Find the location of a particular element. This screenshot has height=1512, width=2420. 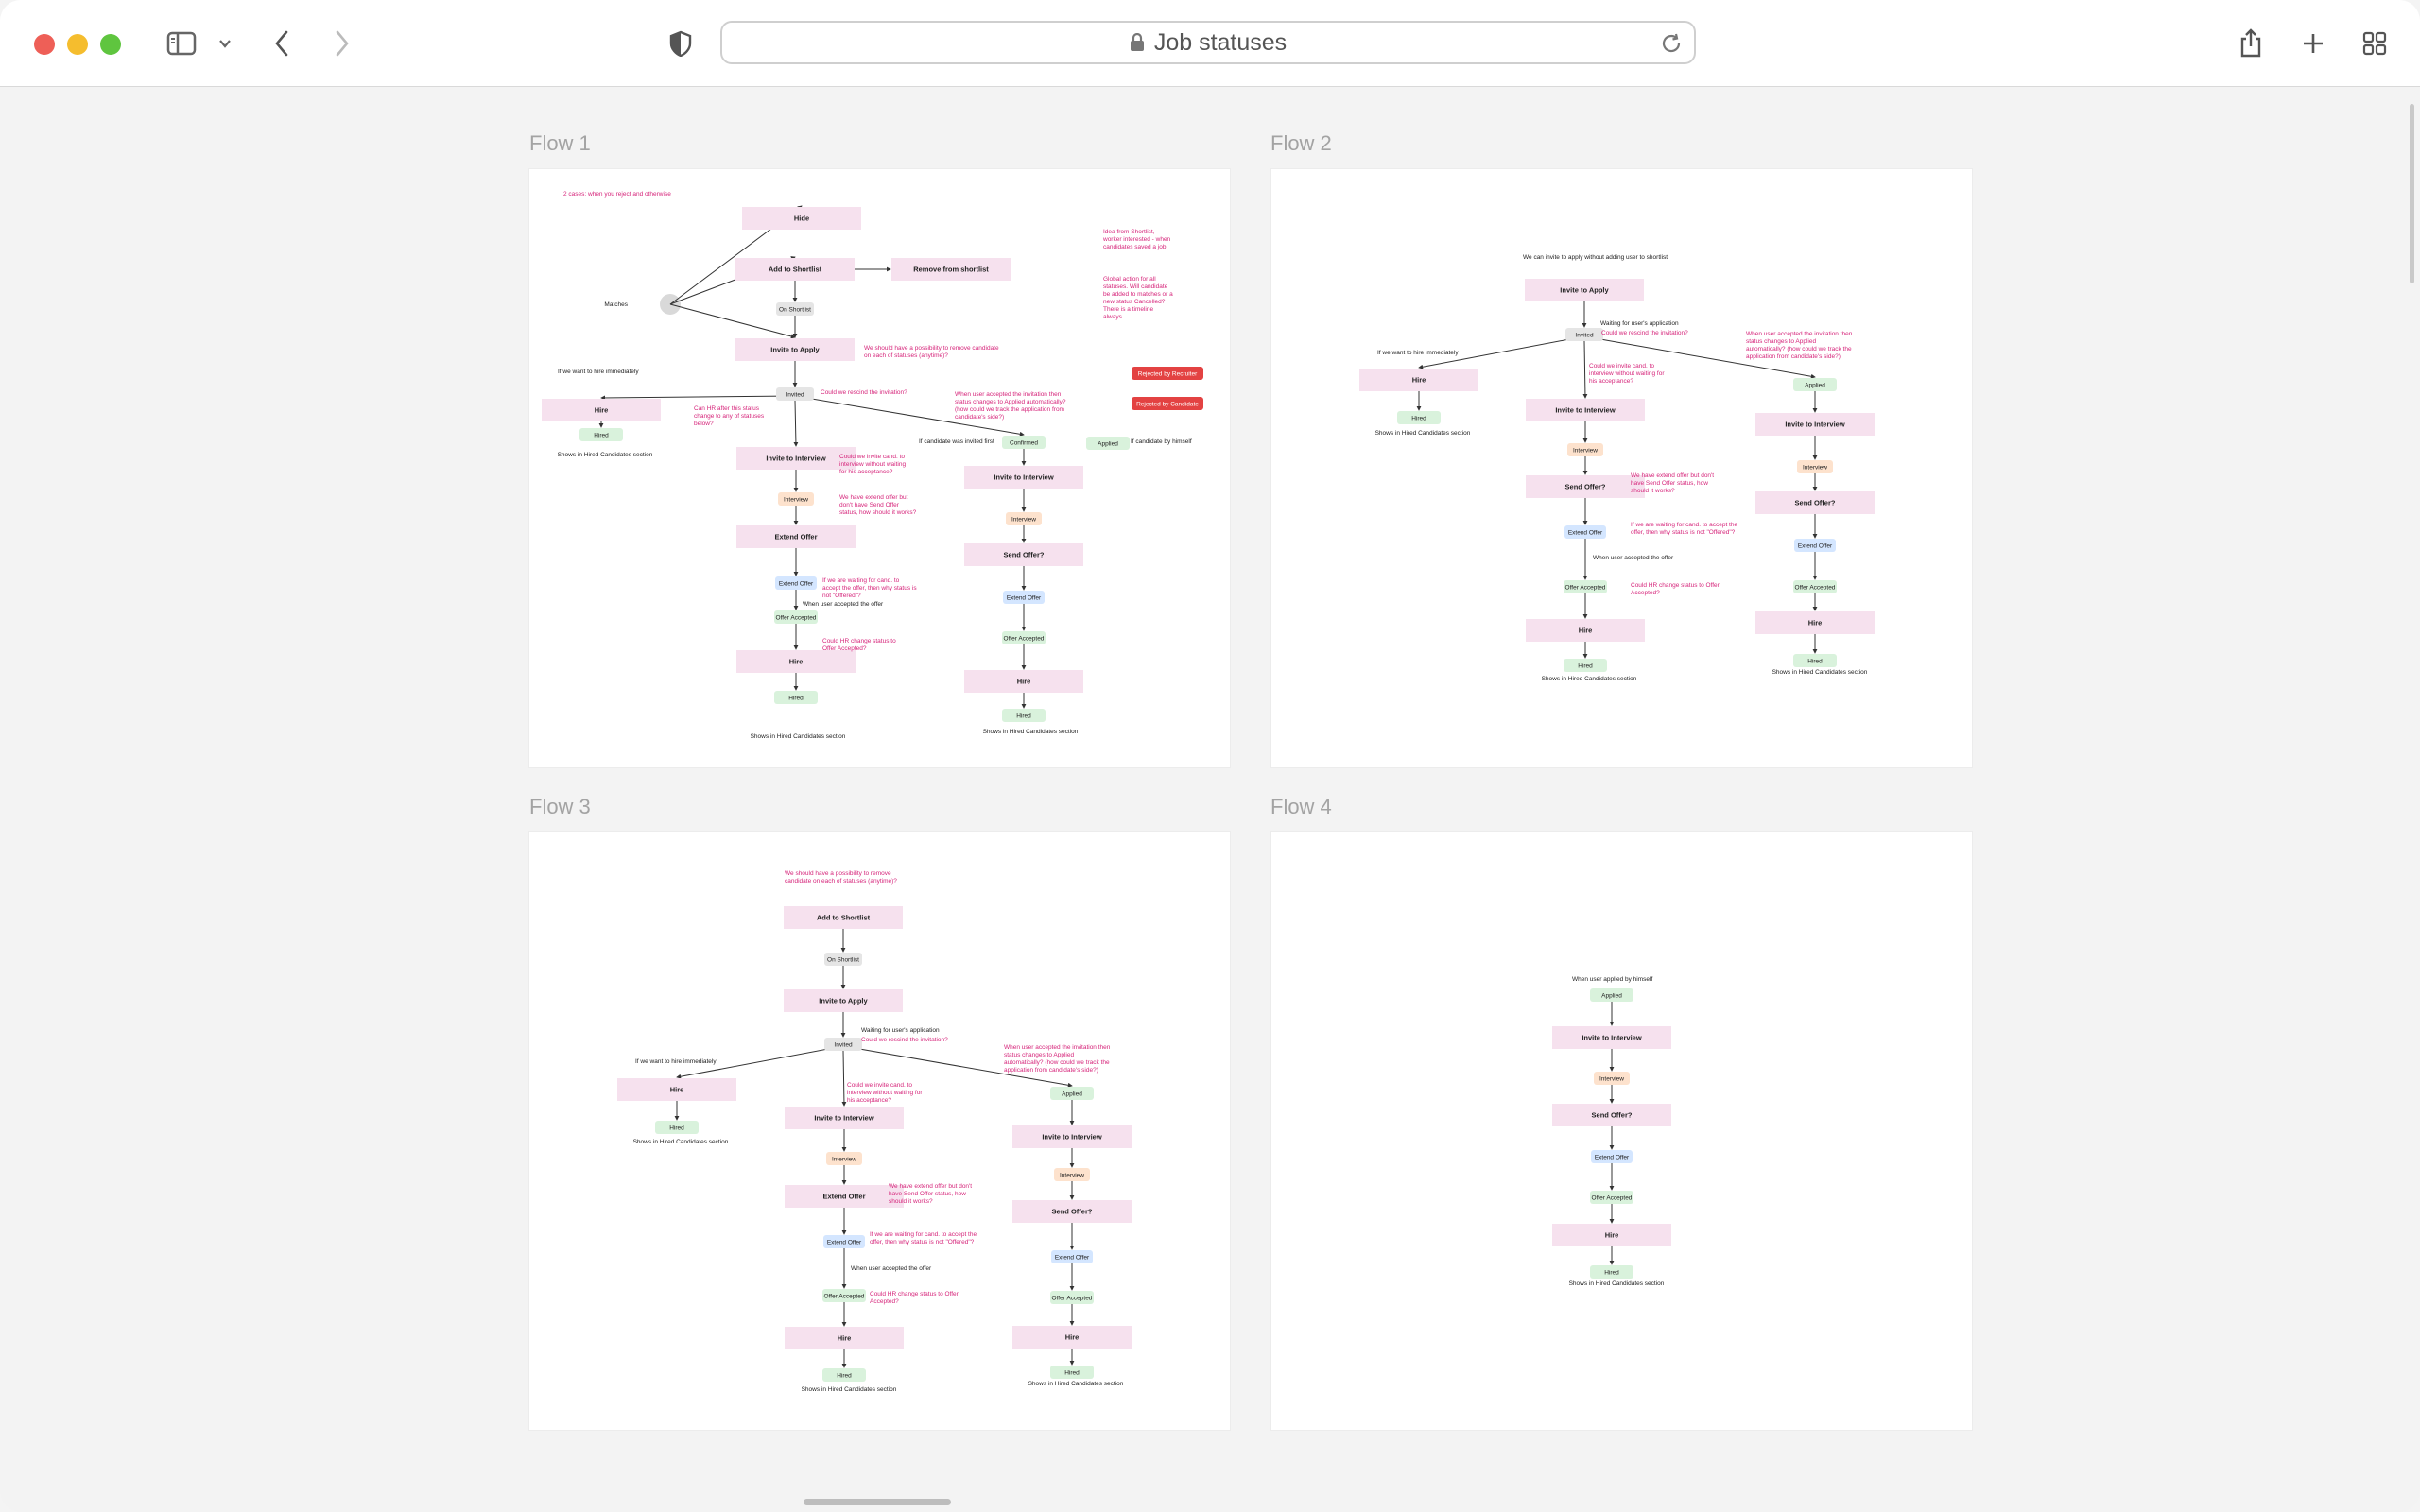

flow-label-text: When user applied by himself is located at coordinates (1612, 979).